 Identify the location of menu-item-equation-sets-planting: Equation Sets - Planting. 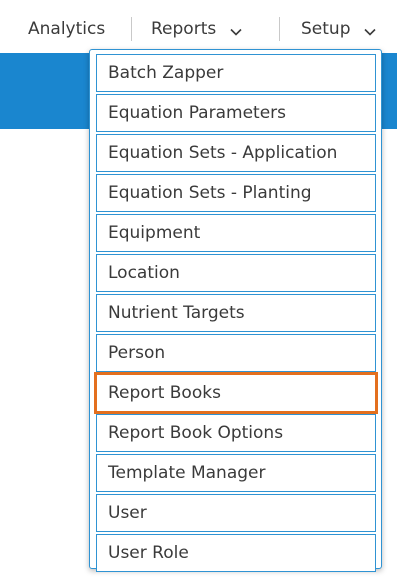
(236, 193).